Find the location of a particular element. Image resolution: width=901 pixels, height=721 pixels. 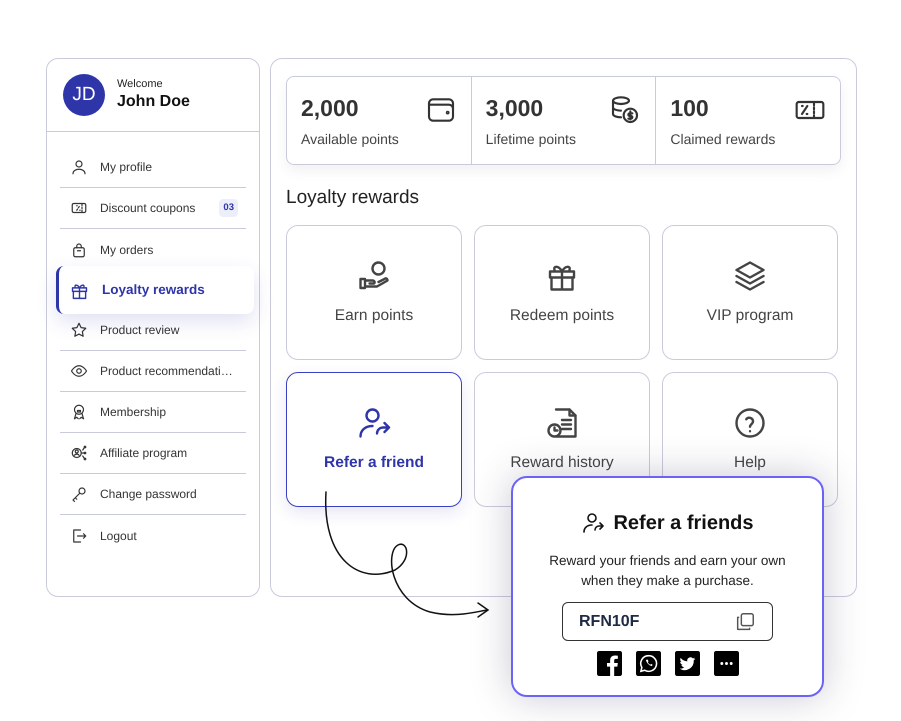

avatar: JD is located at coordinates (84, 95).